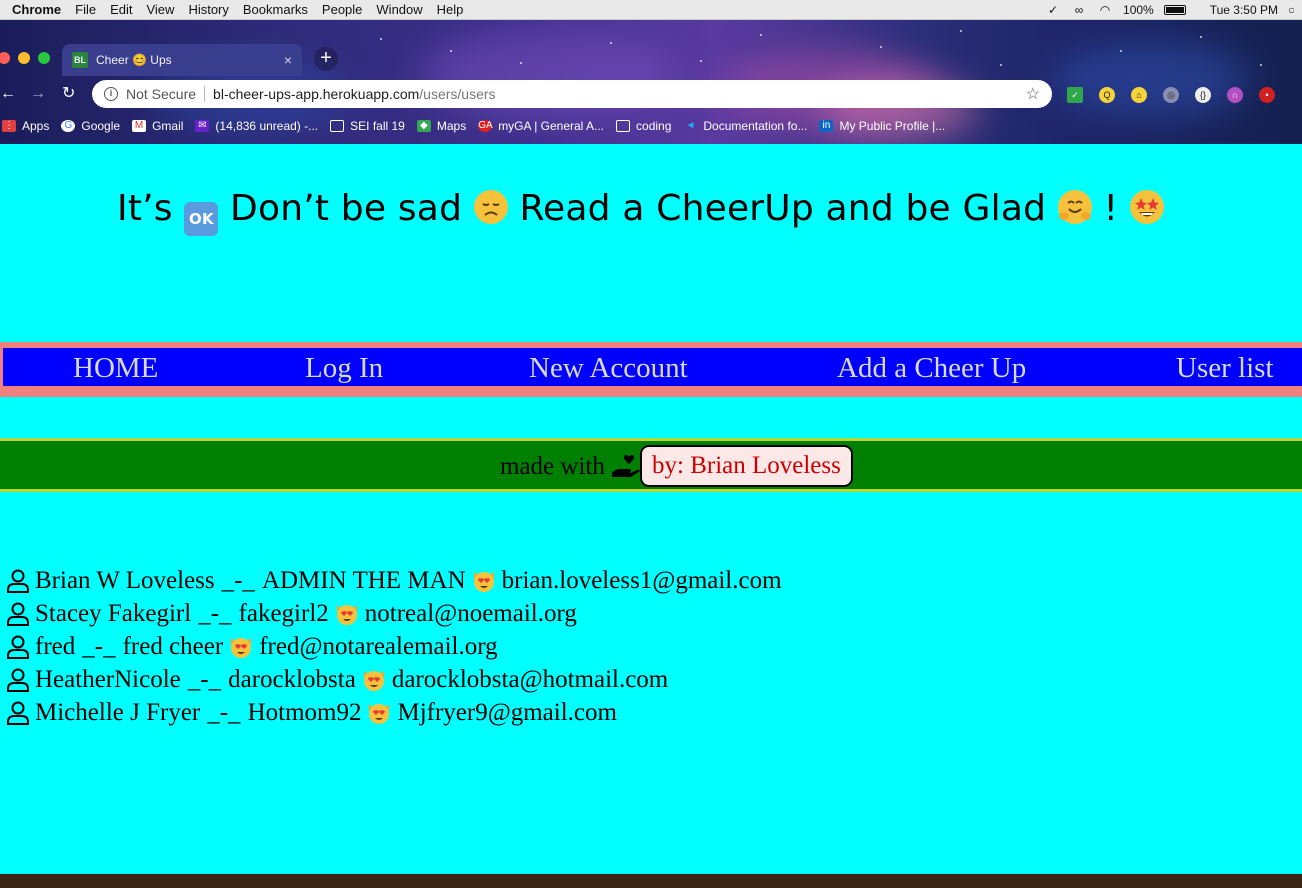  Describe the element at coordinates (326, 59) in the screenshot. I see `new-tab-button: +` at that location.